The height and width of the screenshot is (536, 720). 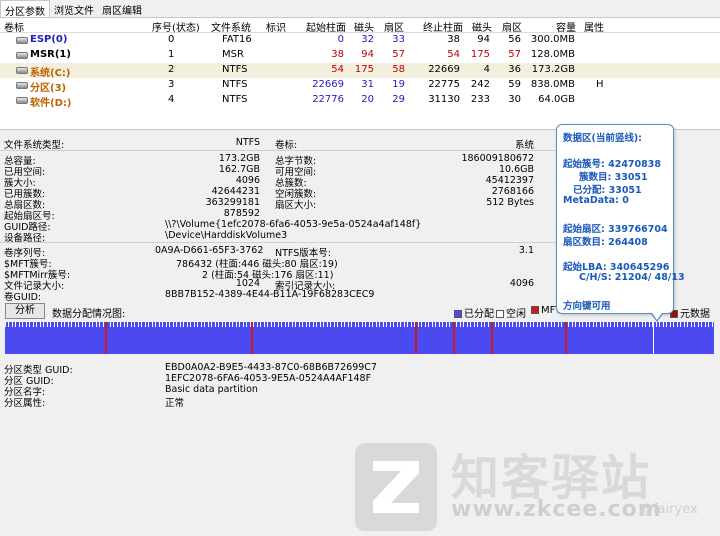 What do you see at coordinates (171, 99) in the screenshot?
I see `row-index: 4` at bounding box center [171, 99].